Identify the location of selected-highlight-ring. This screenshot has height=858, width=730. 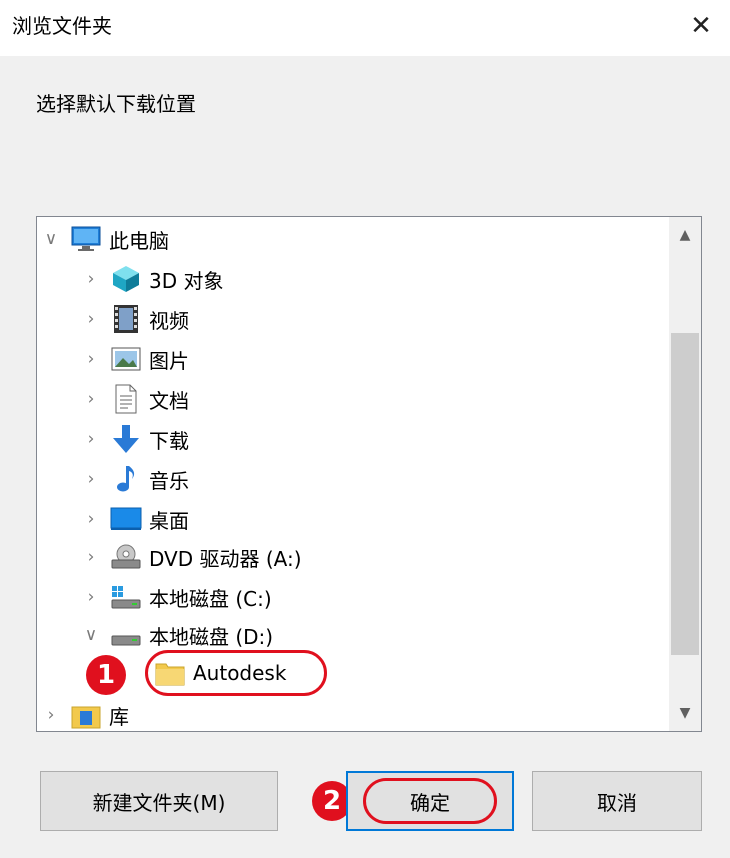
(236, 673).